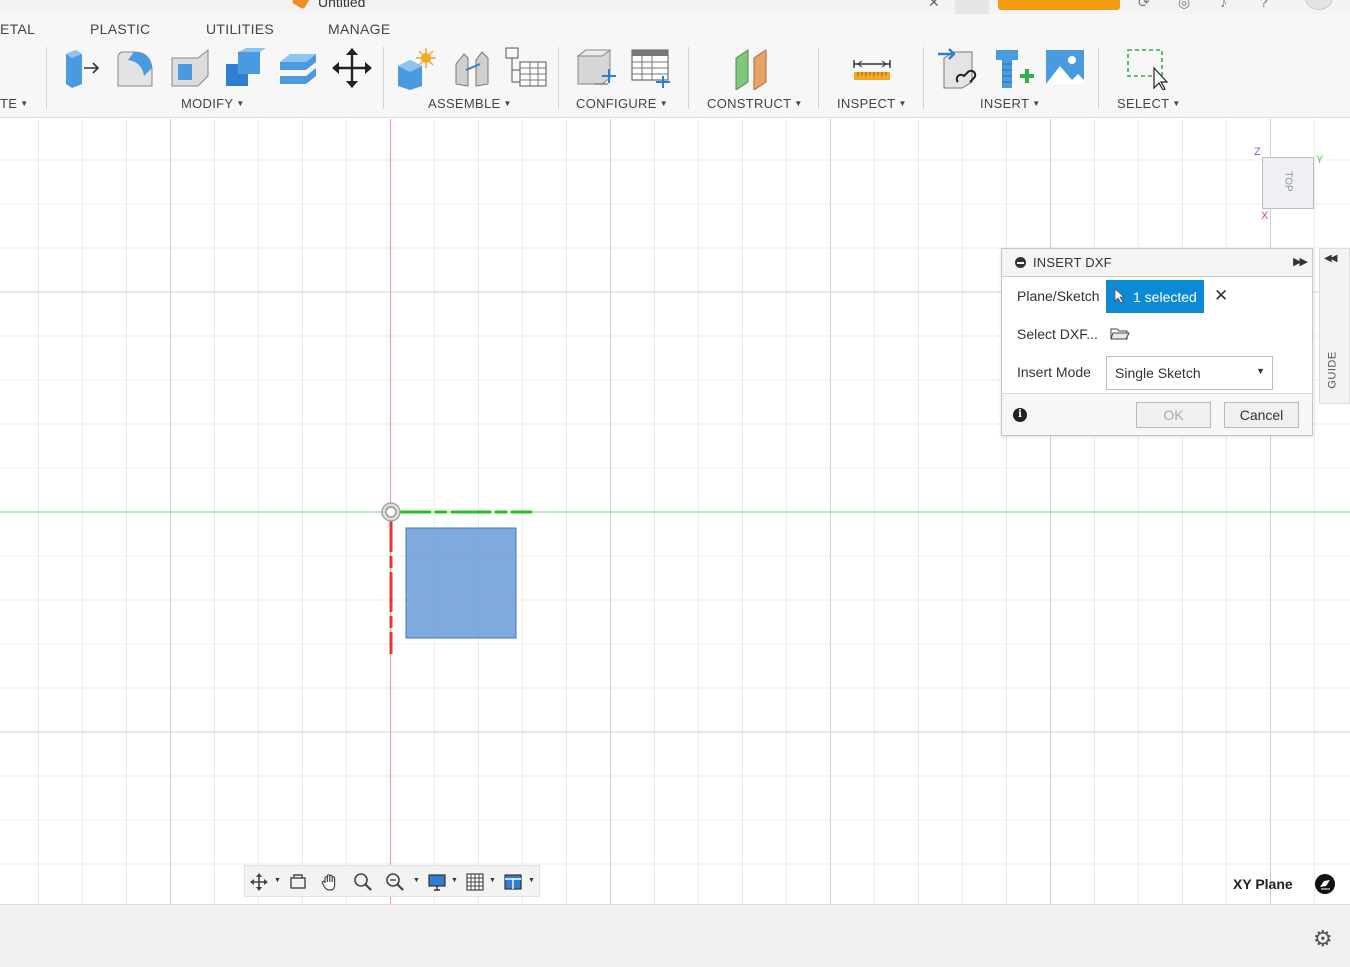 This screenshot has width=1350, height=967. Describe the element at coordinates (472, 68) in the screenshot. I see `joint-icon` at that location.